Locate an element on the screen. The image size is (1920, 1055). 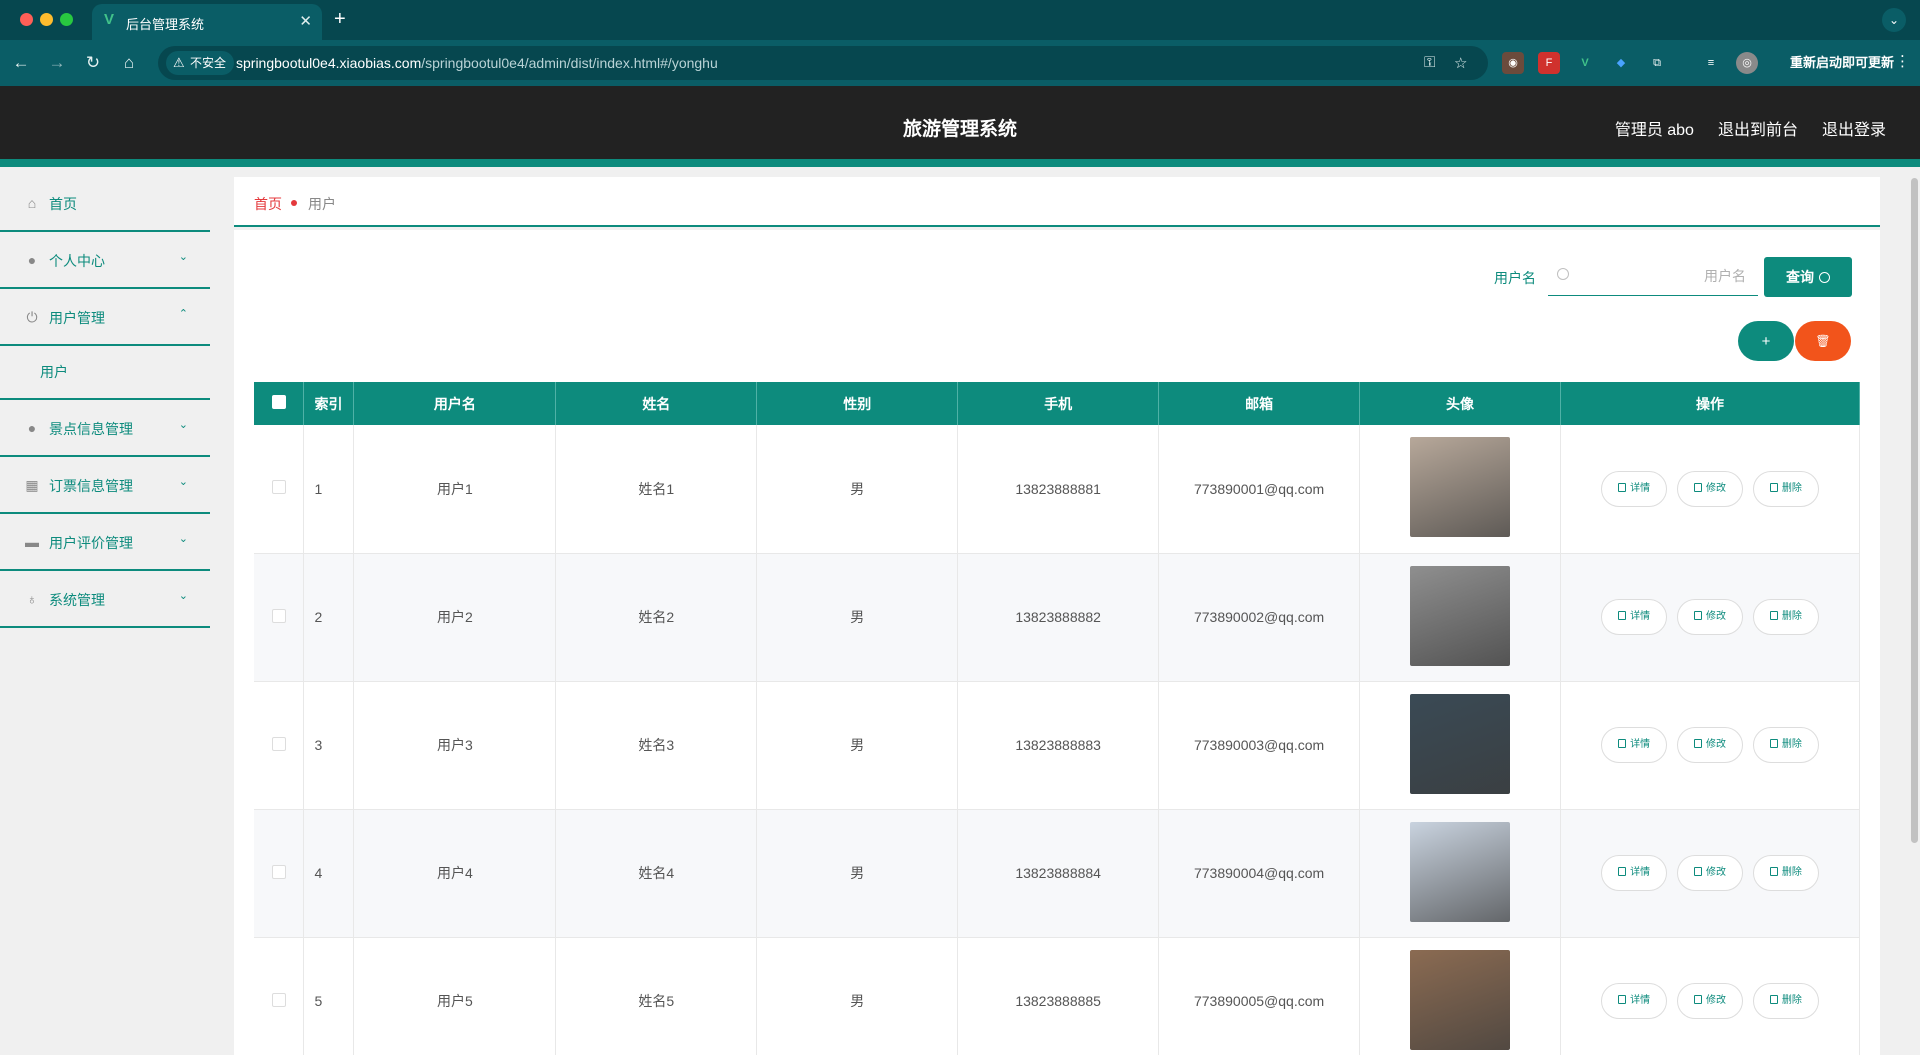
select-all-checkbox is located at coordinates (278, 402).